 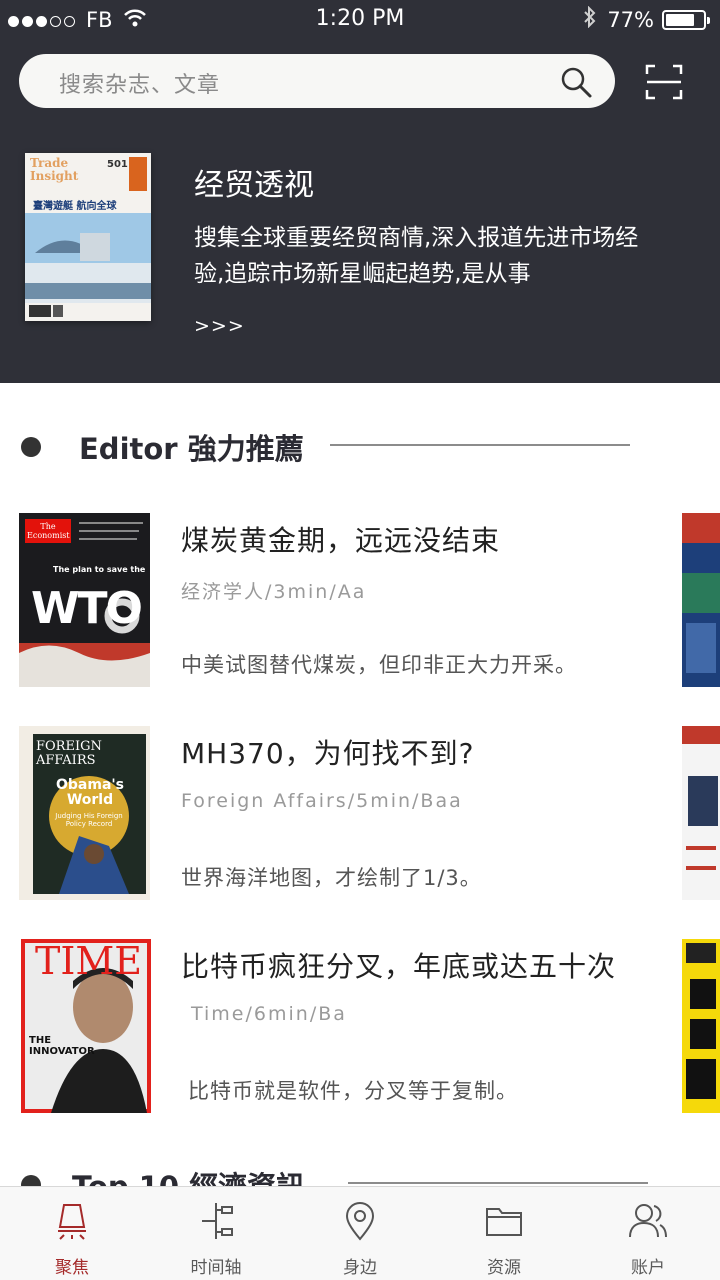 What do you see at coordinates (269, 1014) in the screenshot?
I see `article-meta: Time/6min/Ba` at bounding box center [269, 1014].